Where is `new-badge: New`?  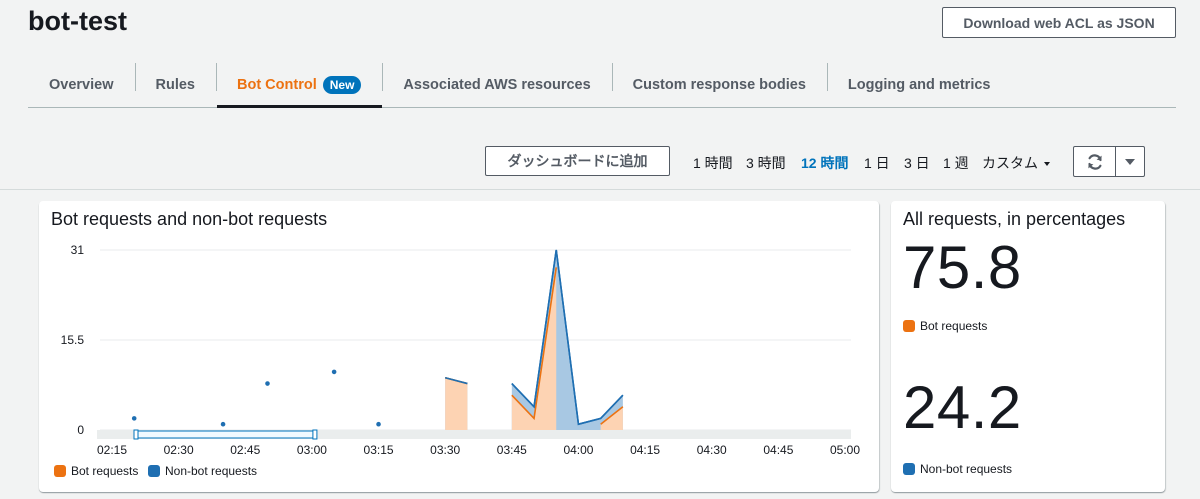 new-badge: New is located at coordinates (342, 84).